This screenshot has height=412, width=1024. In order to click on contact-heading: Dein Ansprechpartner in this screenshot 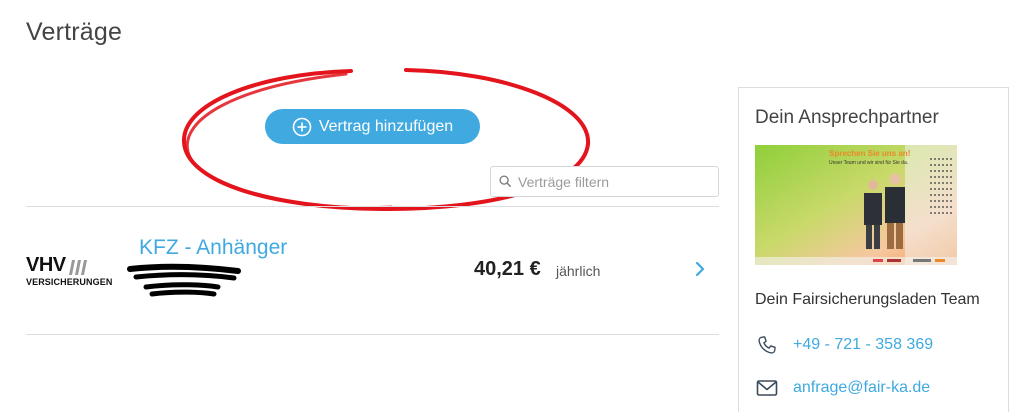, I will do `click(847, 117)`.